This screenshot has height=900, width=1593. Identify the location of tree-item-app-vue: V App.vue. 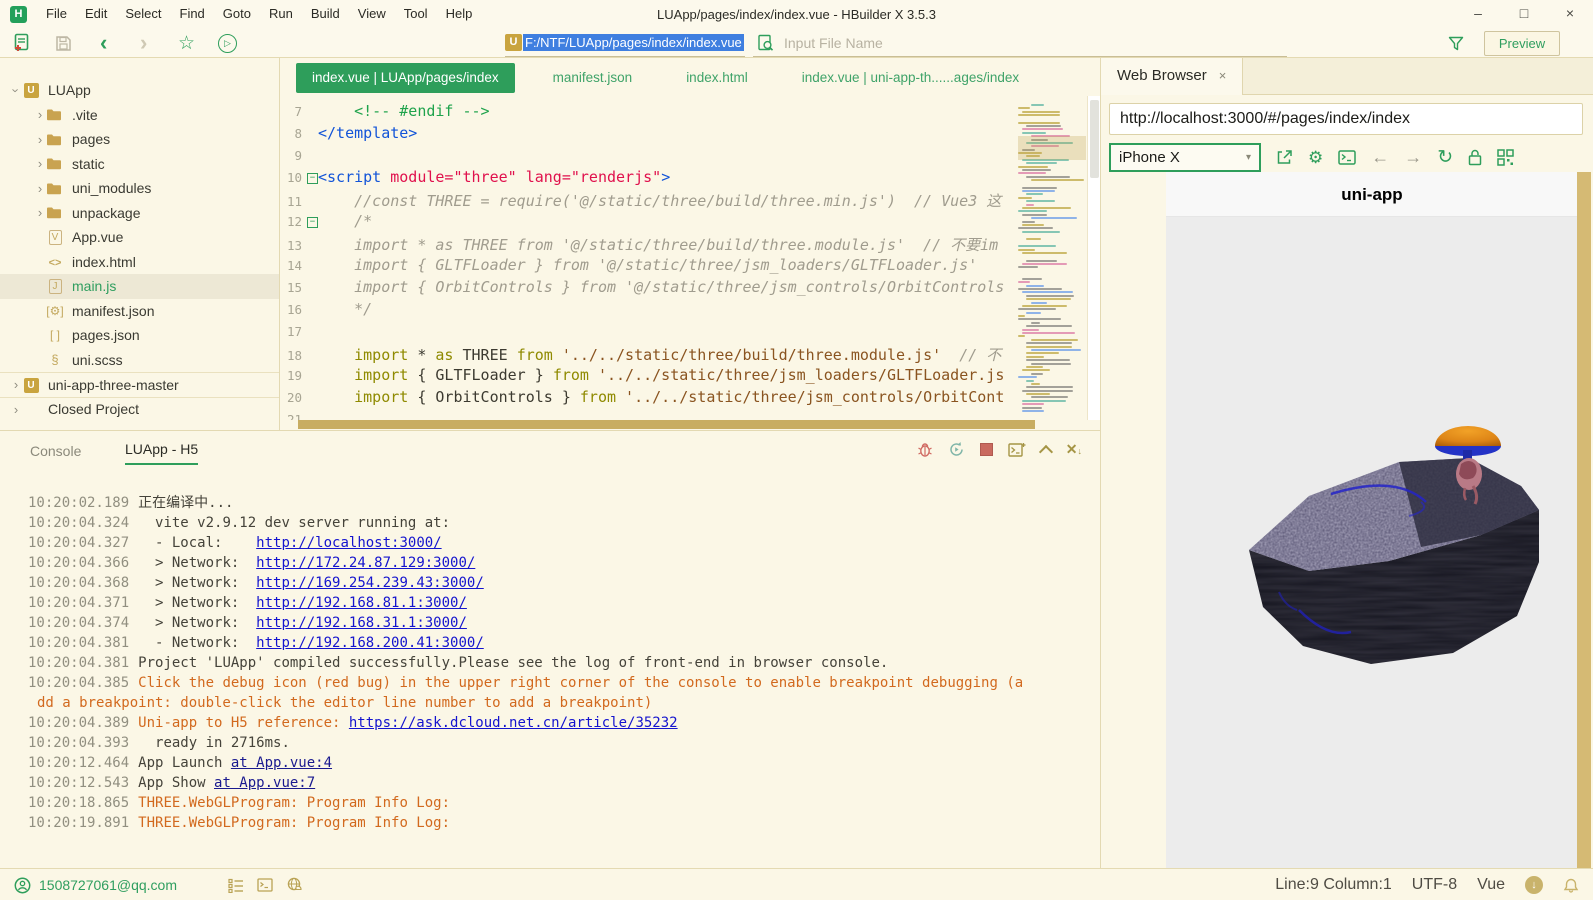
(139, 237).